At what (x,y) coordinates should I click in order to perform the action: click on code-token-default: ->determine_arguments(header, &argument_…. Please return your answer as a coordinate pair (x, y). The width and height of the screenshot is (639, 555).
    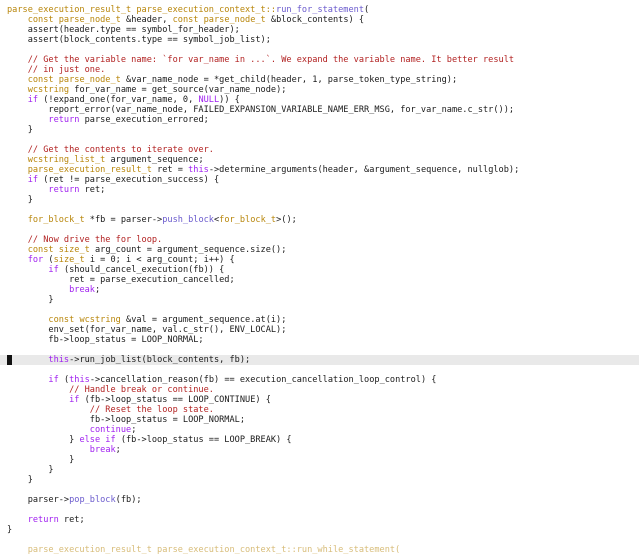
    Looking at the image, I should click on (364, 170).